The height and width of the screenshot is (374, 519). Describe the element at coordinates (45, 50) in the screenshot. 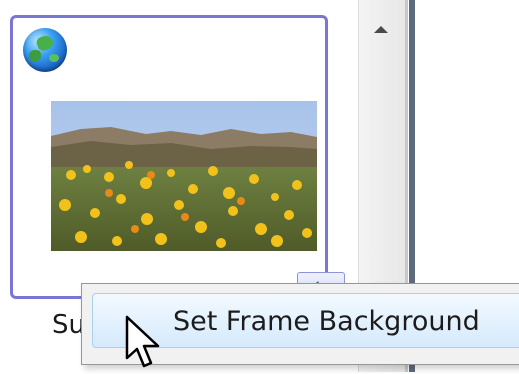

I see `globe-icon` at that location.